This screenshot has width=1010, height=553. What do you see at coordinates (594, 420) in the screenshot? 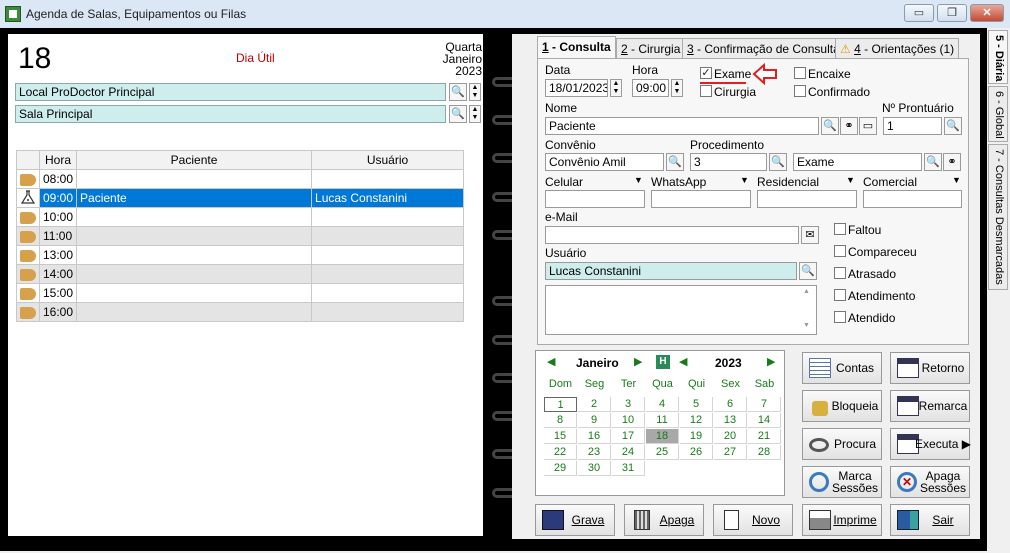
I see `calendar-day: 9` at bounding box center [594, 420].